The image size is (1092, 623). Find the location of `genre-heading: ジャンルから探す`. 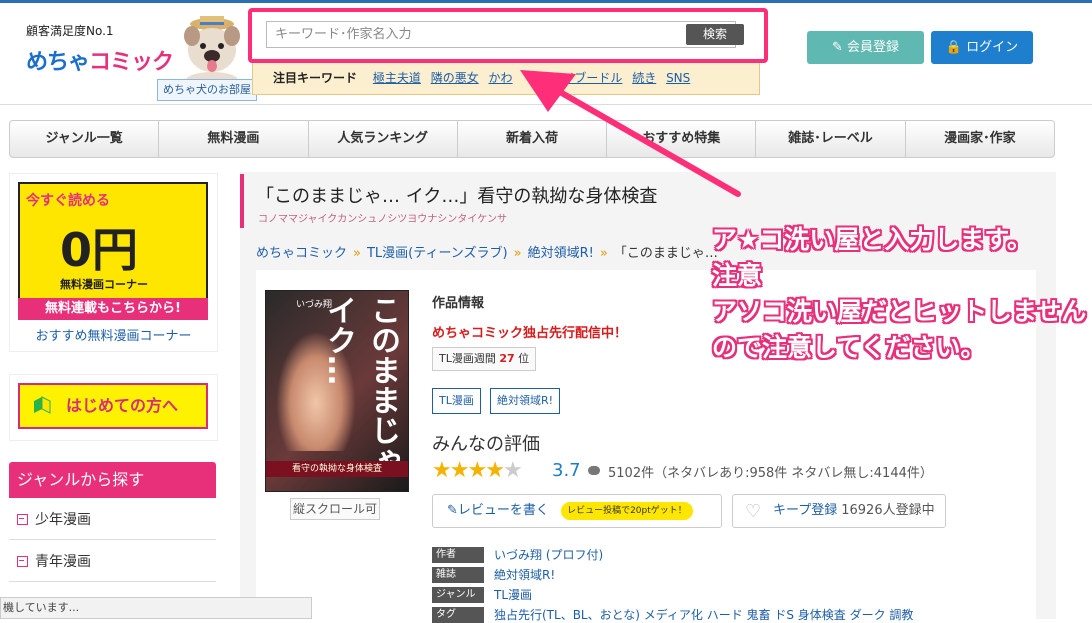

genre-heading: ジャンルから探す is located at coordinates (112, 480).